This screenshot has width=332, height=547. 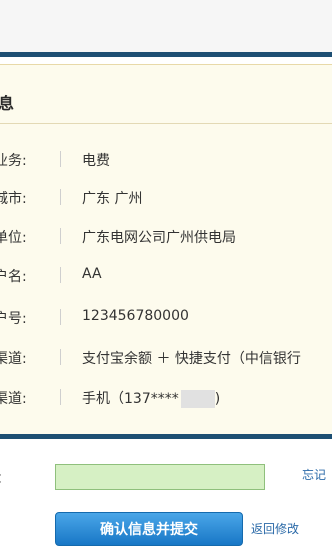 I want to click on row-label-city: 城市:, so click(x=13, y=199).